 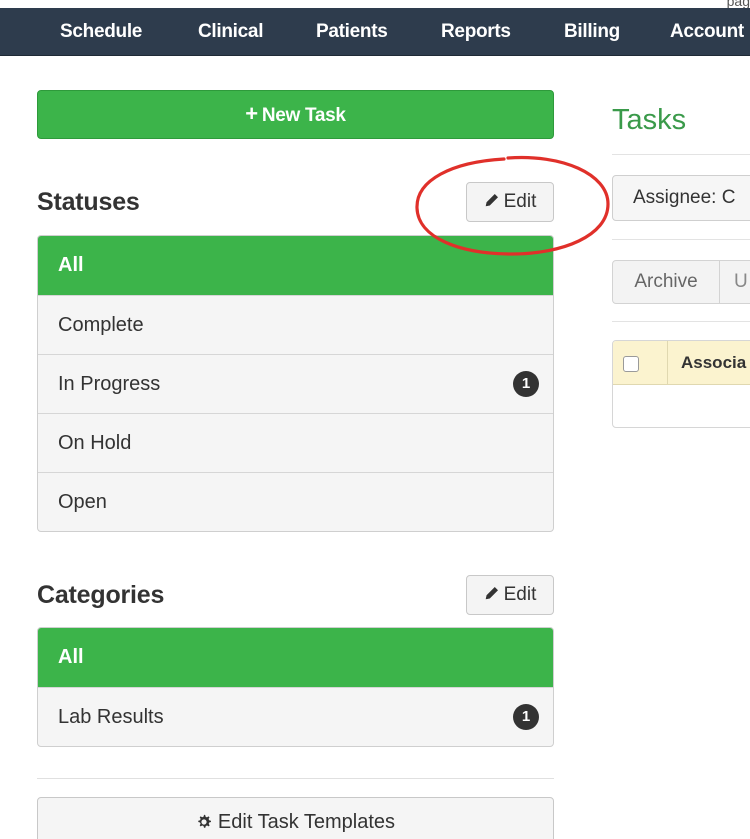 I want to click on secondary-action-button: U, so click(x=734, y=282).